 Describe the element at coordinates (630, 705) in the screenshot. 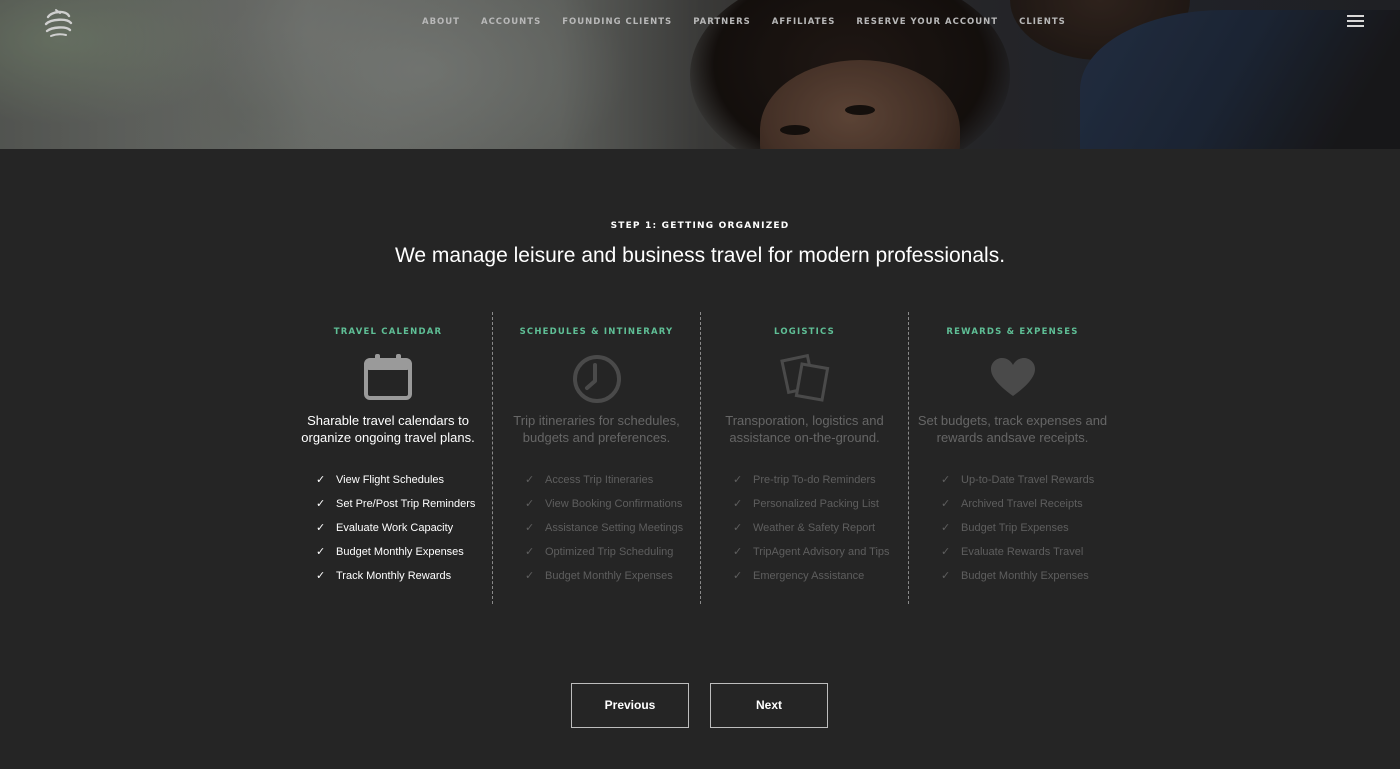

I see `previous-button: Previous` at that location.